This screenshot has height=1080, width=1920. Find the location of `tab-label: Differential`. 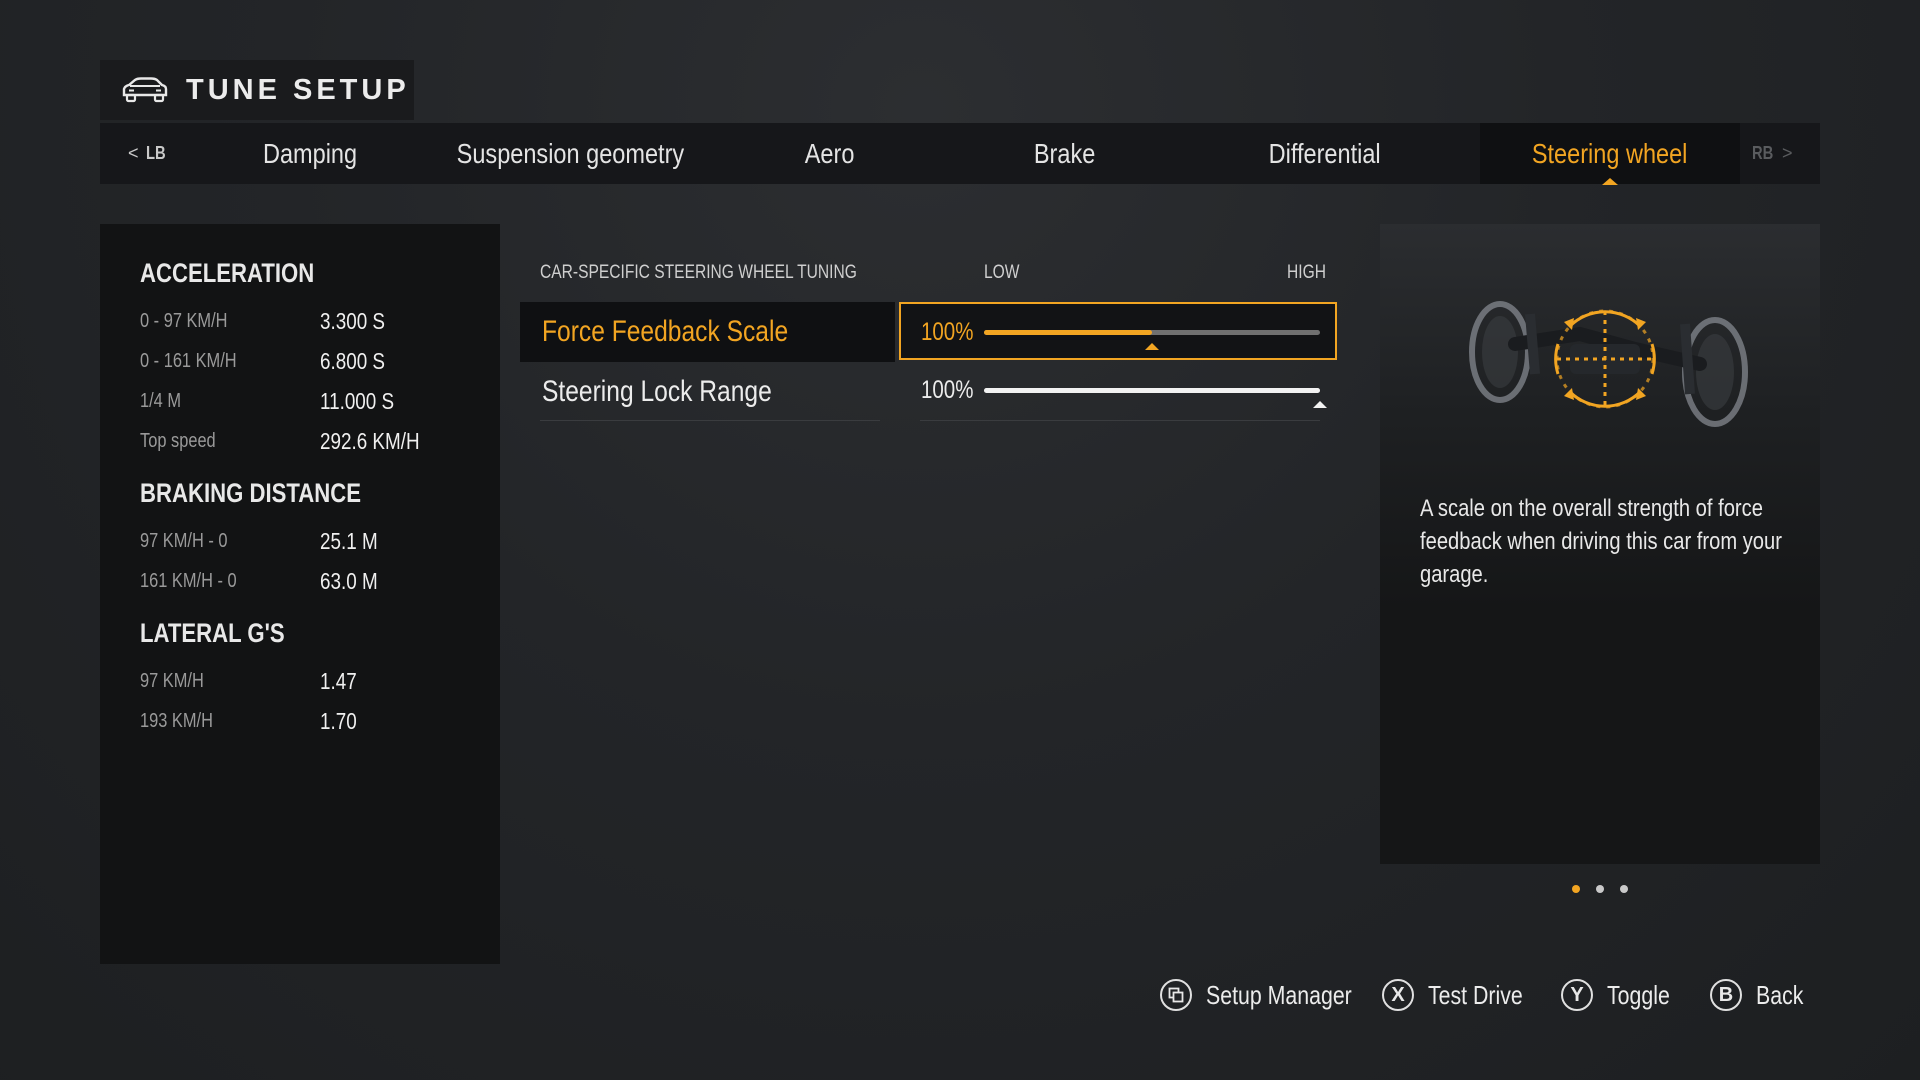

tab-label: Differential is located at coordinates (1324, 153).